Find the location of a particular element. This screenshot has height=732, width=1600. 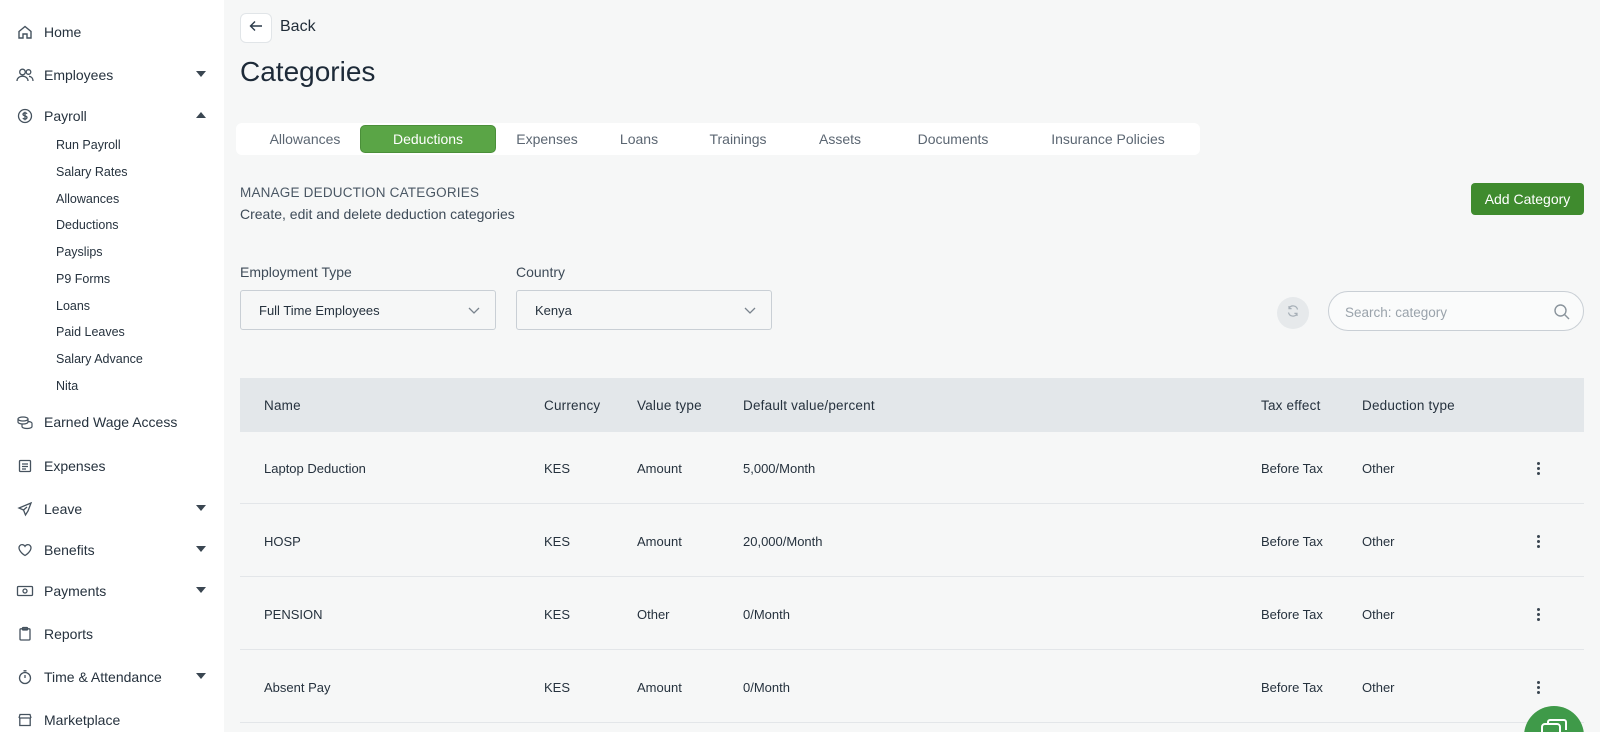

refresh-button is located at coordinates (1293, 313).